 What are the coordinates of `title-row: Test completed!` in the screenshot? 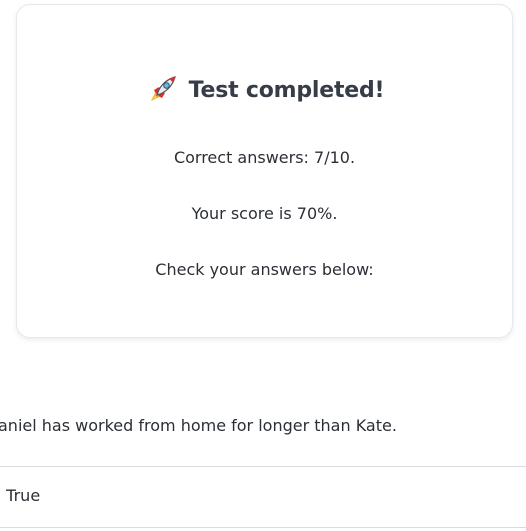 It's located at (264, 90).